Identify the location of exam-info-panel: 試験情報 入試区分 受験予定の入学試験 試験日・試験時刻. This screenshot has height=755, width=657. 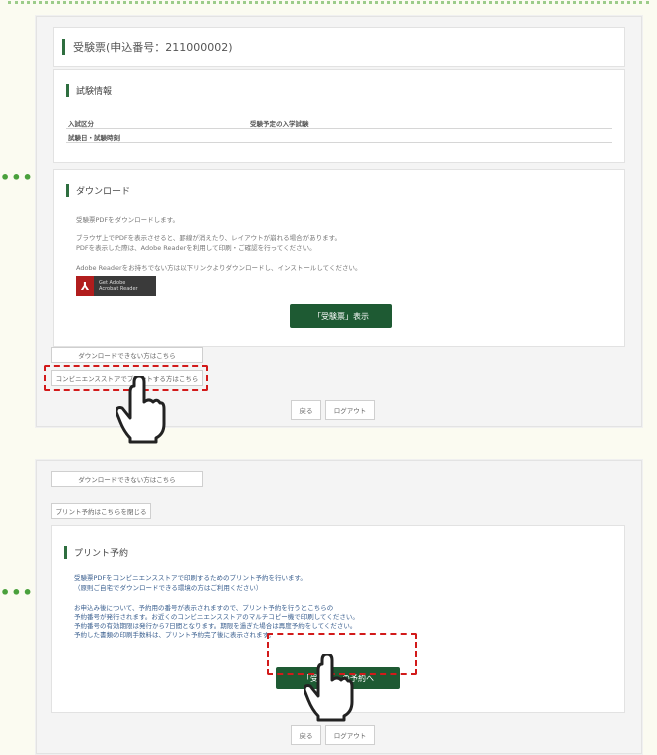
(339, 116).